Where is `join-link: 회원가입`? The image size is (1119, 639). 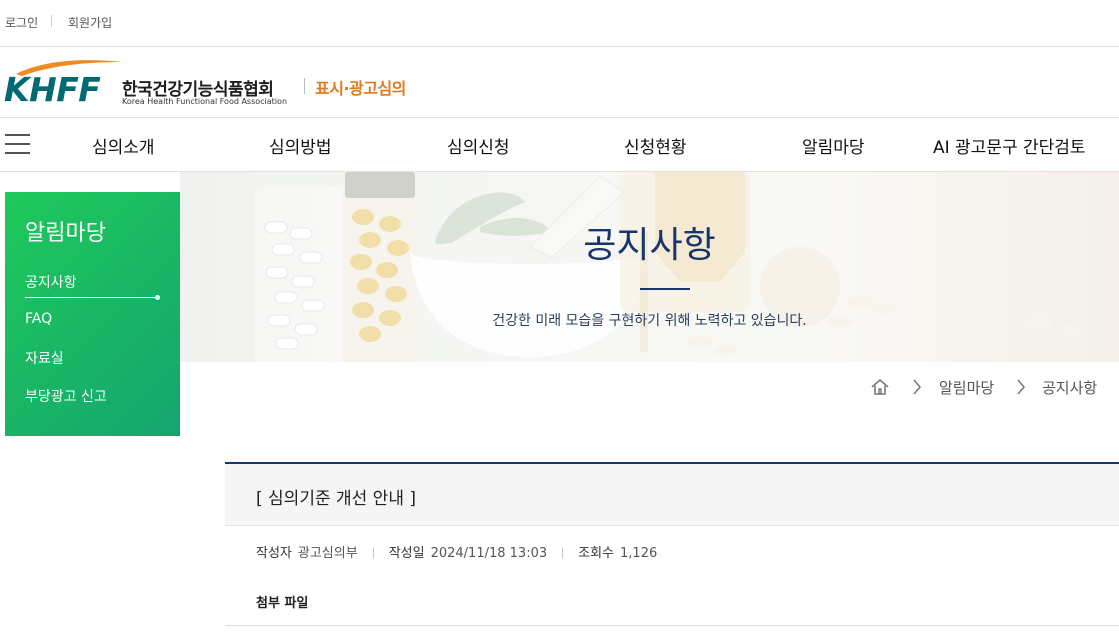
join-link: 회원가입 is located at coordinates (90, 22).